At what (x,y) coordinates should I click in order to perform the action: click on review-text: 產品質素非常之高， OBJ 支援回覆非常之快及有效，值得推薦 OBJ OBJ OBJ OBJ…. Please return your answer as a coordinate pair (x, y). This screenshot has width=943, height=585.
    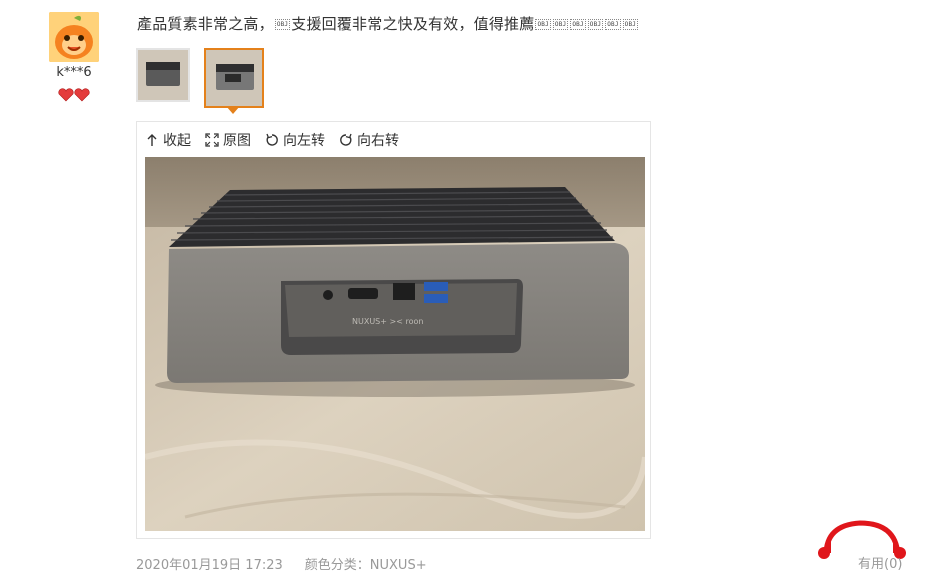
    Looking at the image, I should click on (388, 23).